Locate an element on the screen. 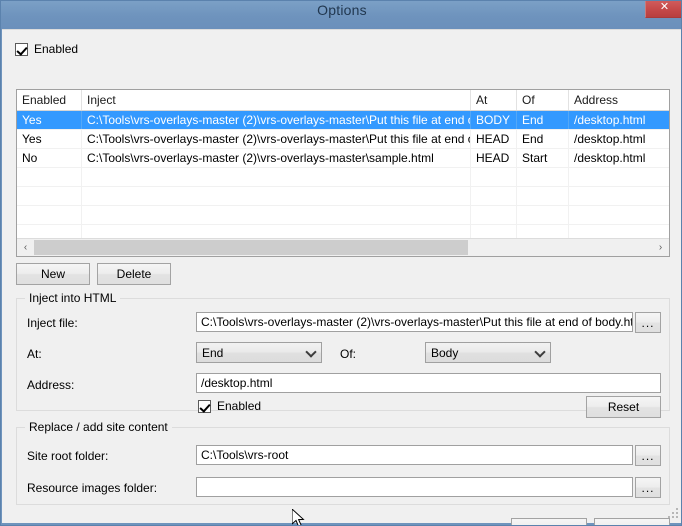  site-root-folder-label: Site root folder: is located at coordinates (68, 456).